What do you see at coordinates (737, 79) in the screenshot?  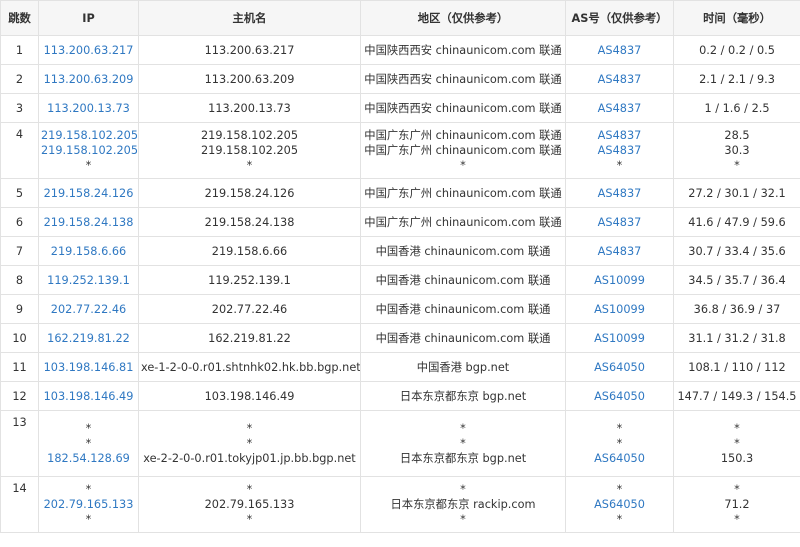 I see `latency-ms: 2.1 / 2.1 / 9.3` at bounding box center [737, 79].